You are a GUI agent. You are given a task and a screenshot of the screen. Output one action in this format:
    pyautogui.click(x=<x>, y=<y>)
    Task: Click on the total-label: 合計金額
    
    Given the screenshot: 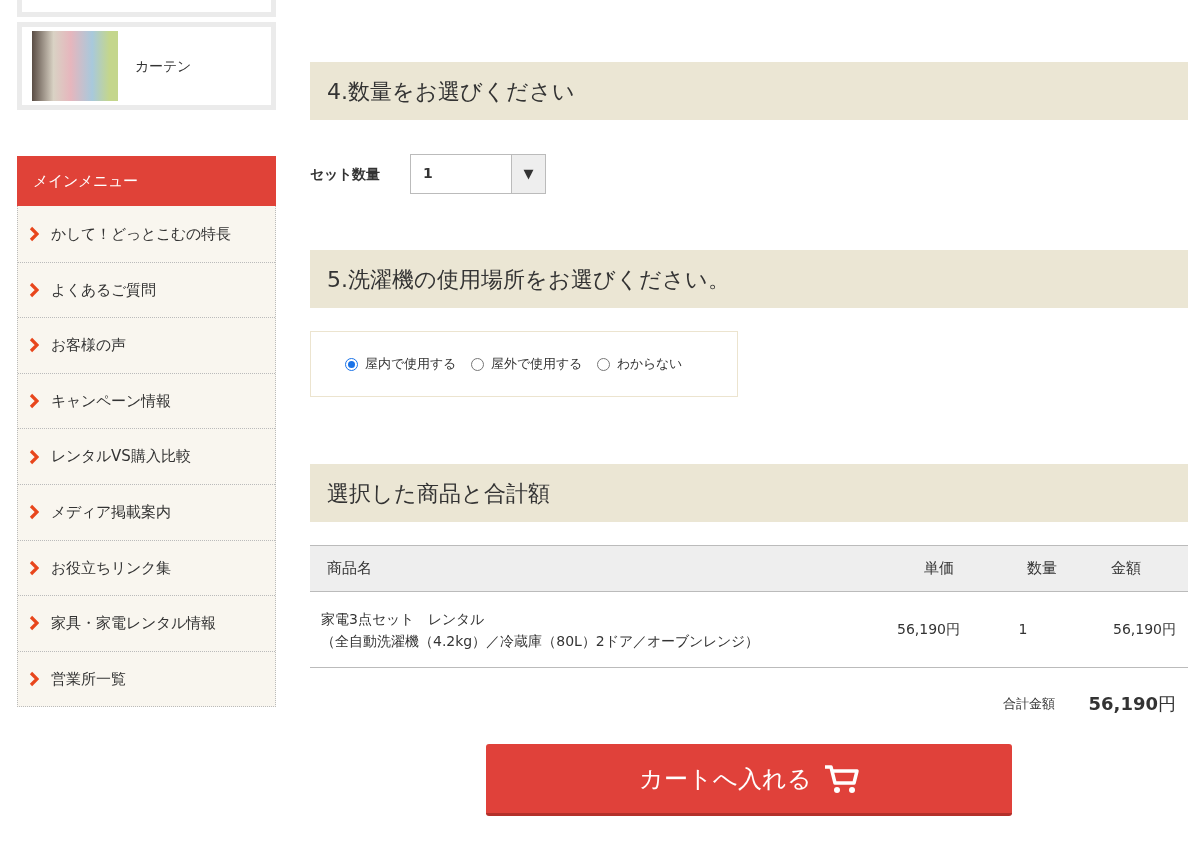 What is the action you would take?
    pyautogui.click(x=1028, y=703)
    